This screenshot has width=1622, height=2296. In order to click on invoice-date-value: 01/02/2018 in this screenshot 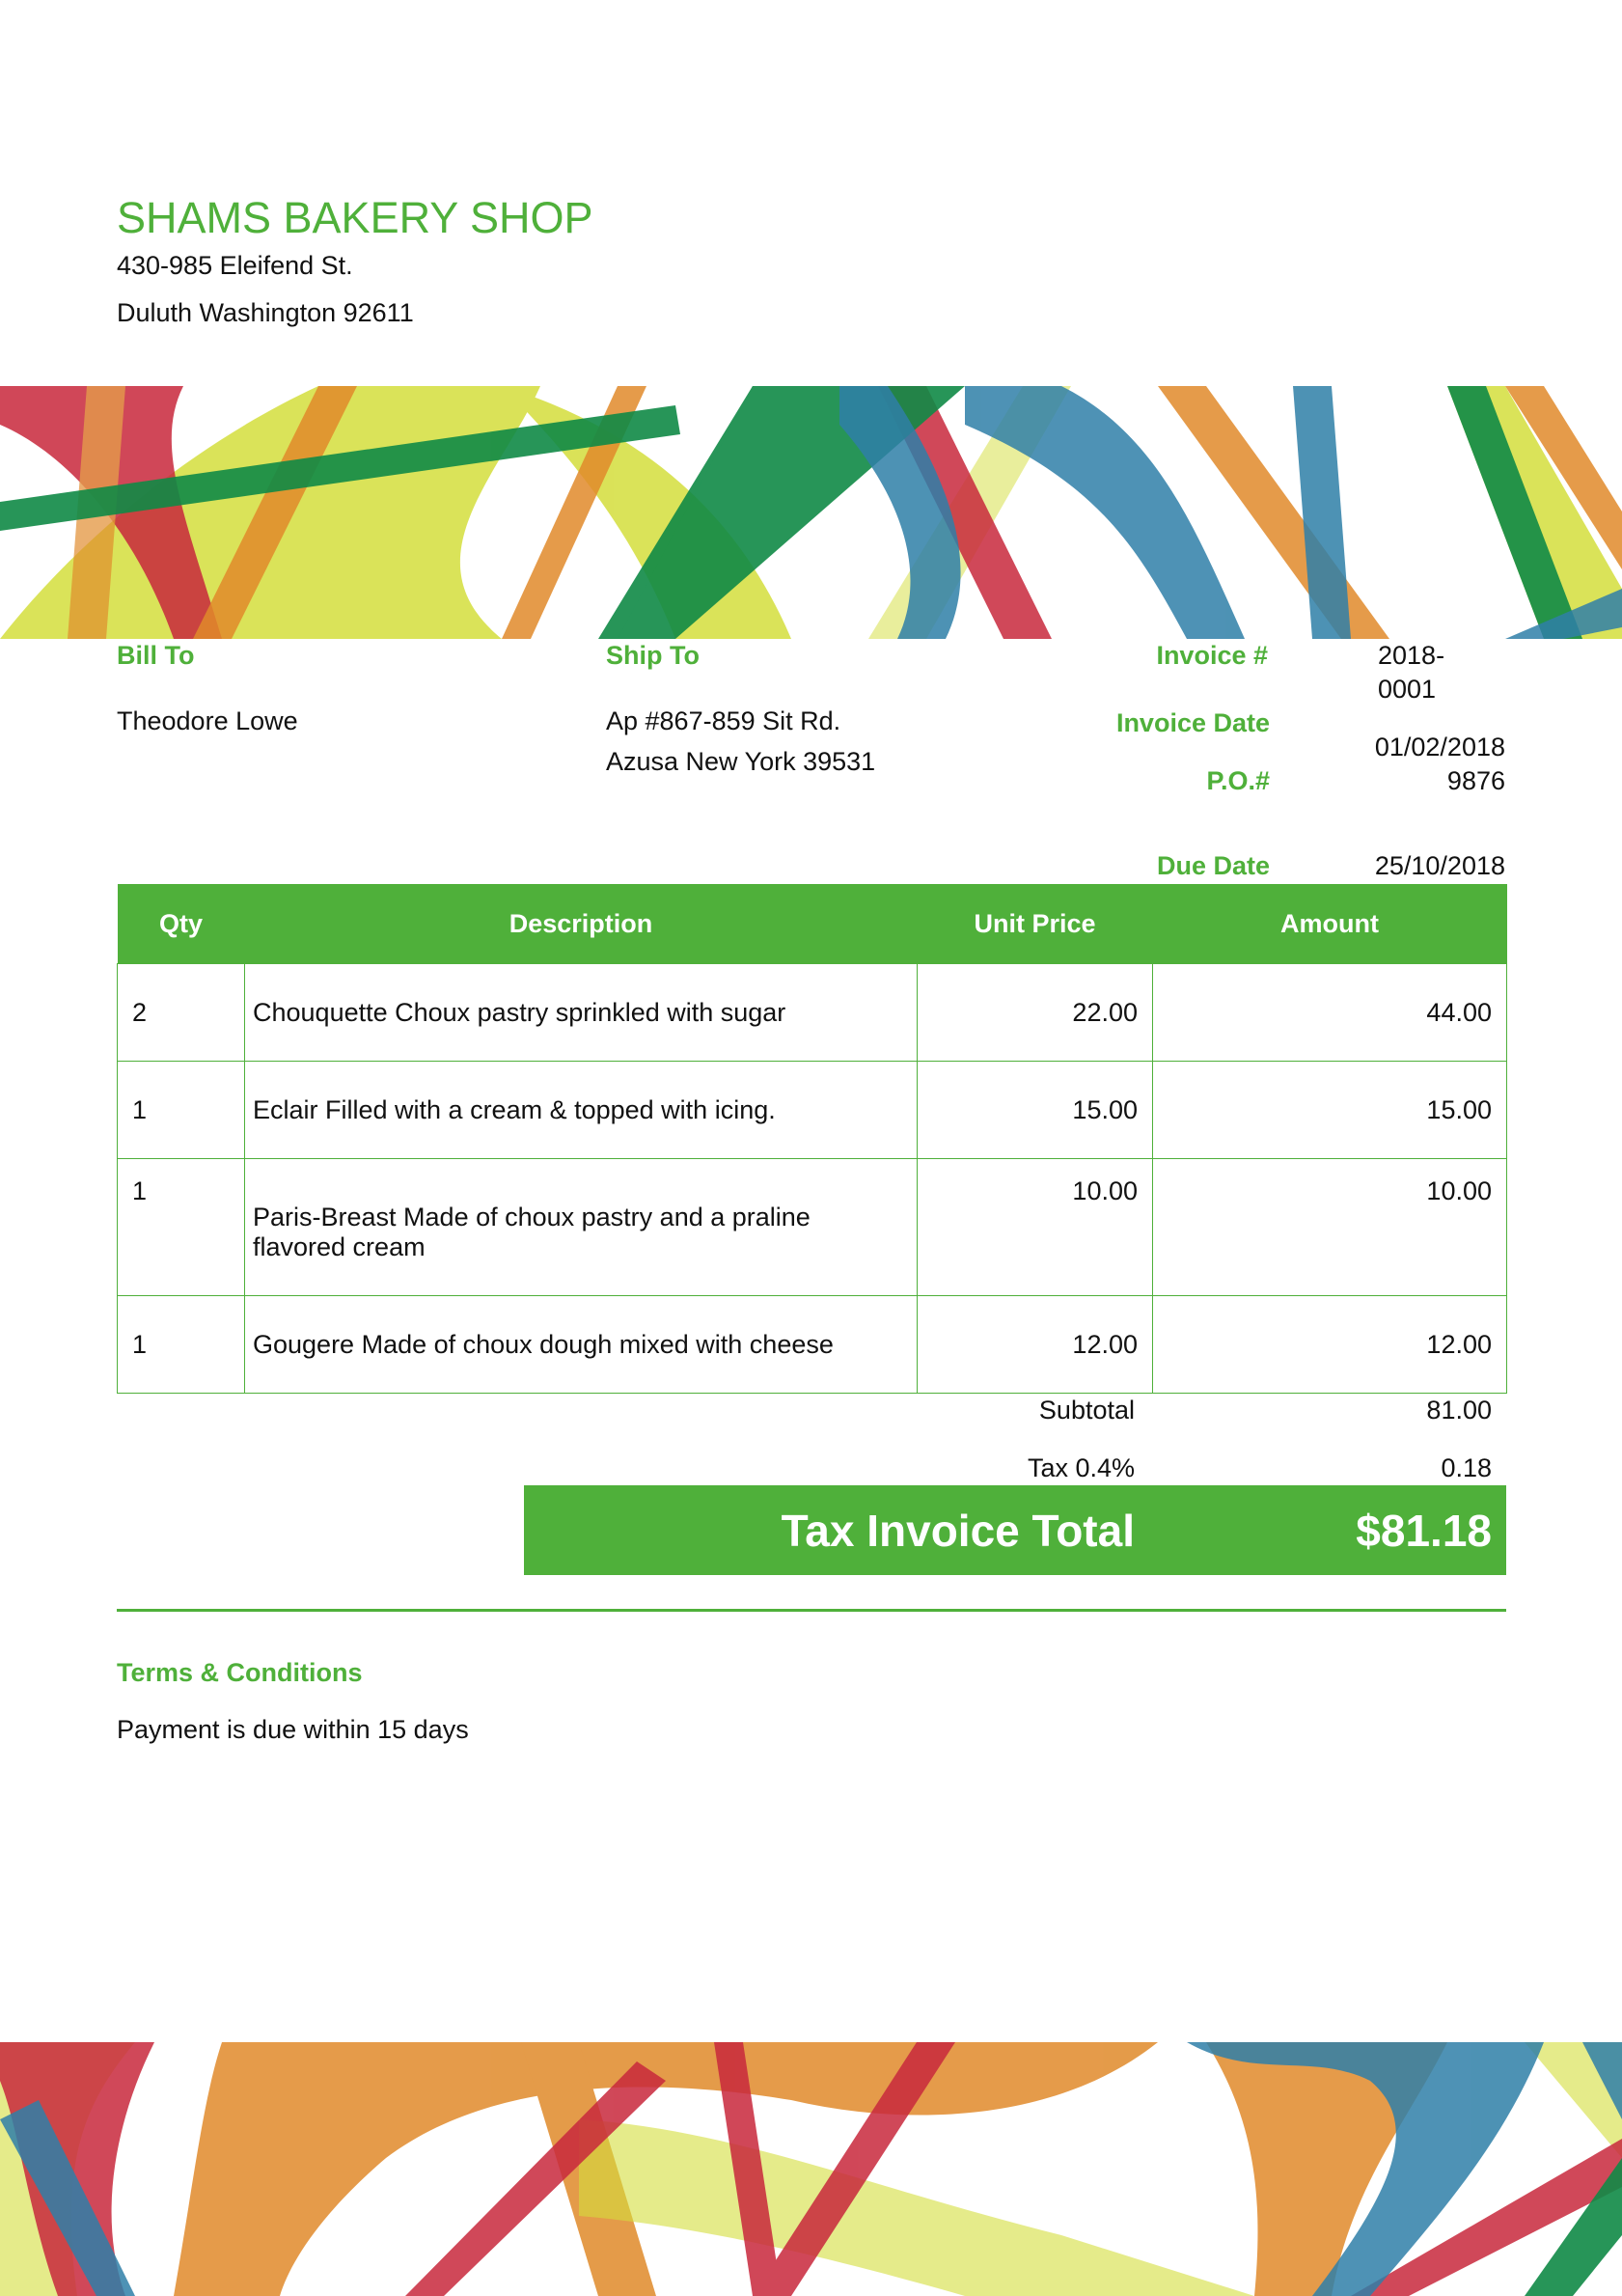, I will do `click(1439, 747)`.